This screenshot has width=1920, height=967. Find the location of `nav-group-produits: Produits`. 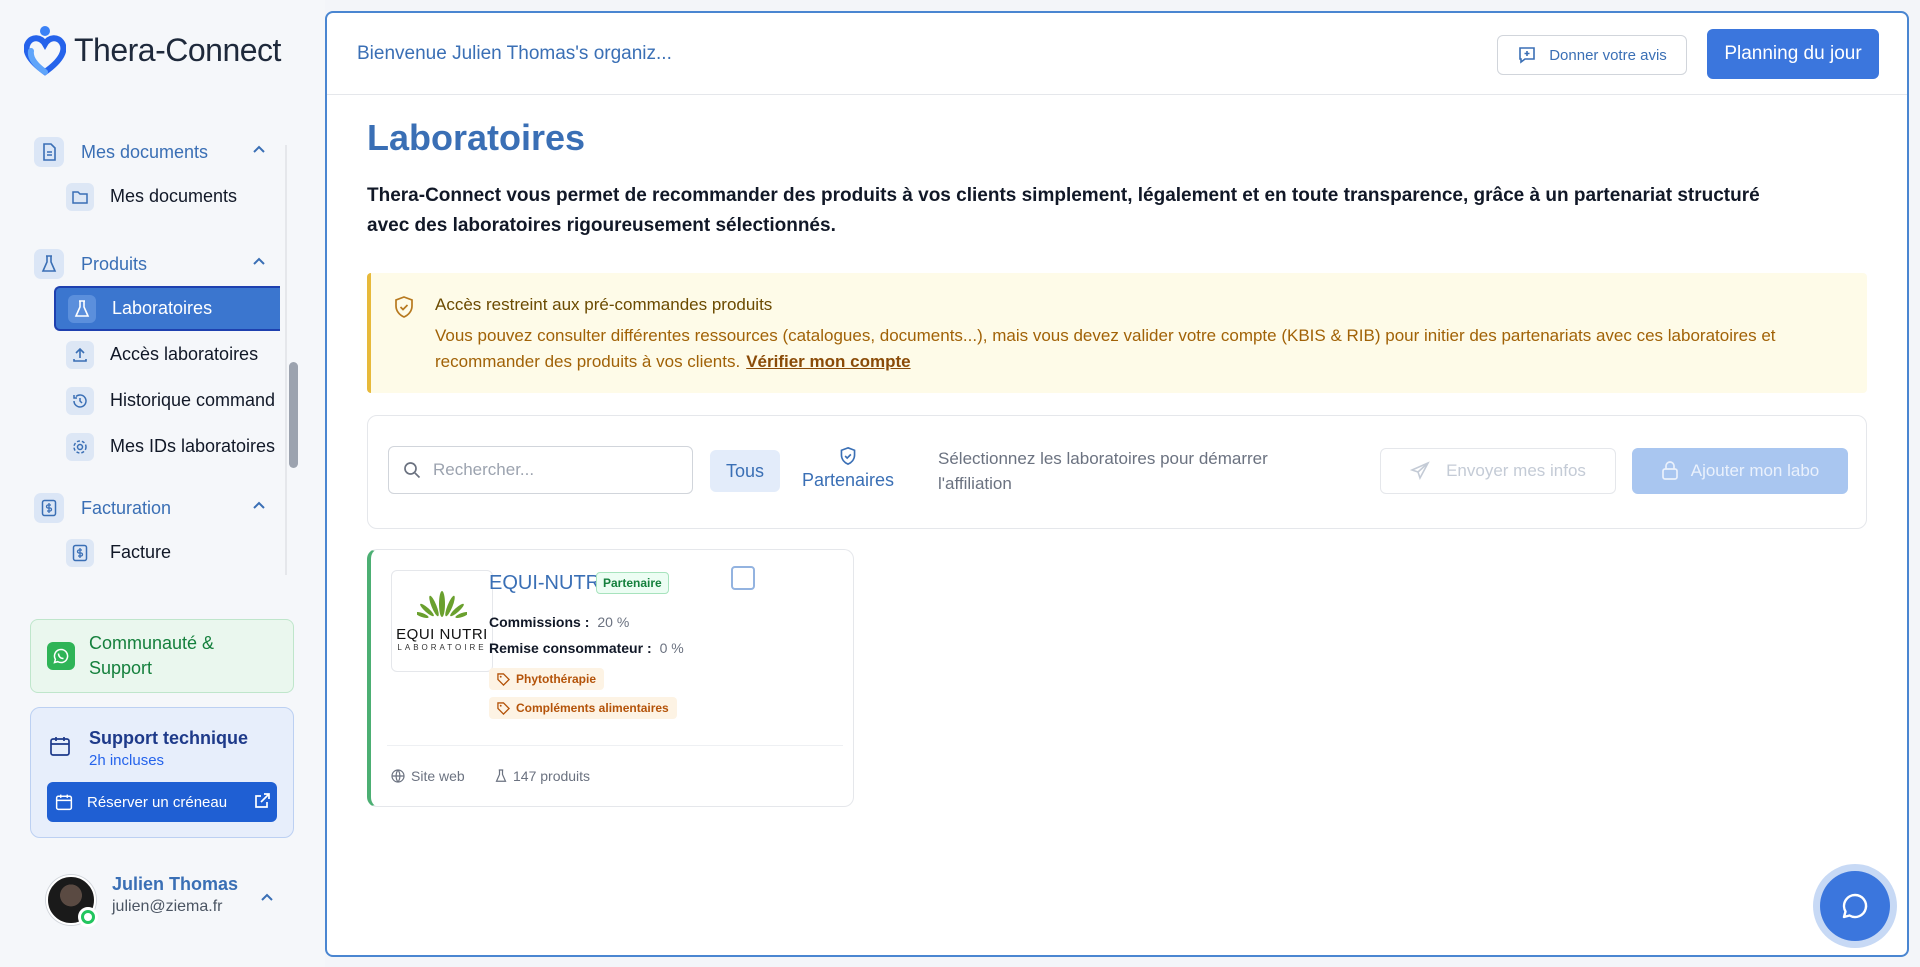

nav-group-produits: Produits is located at coordinates (150, 264).